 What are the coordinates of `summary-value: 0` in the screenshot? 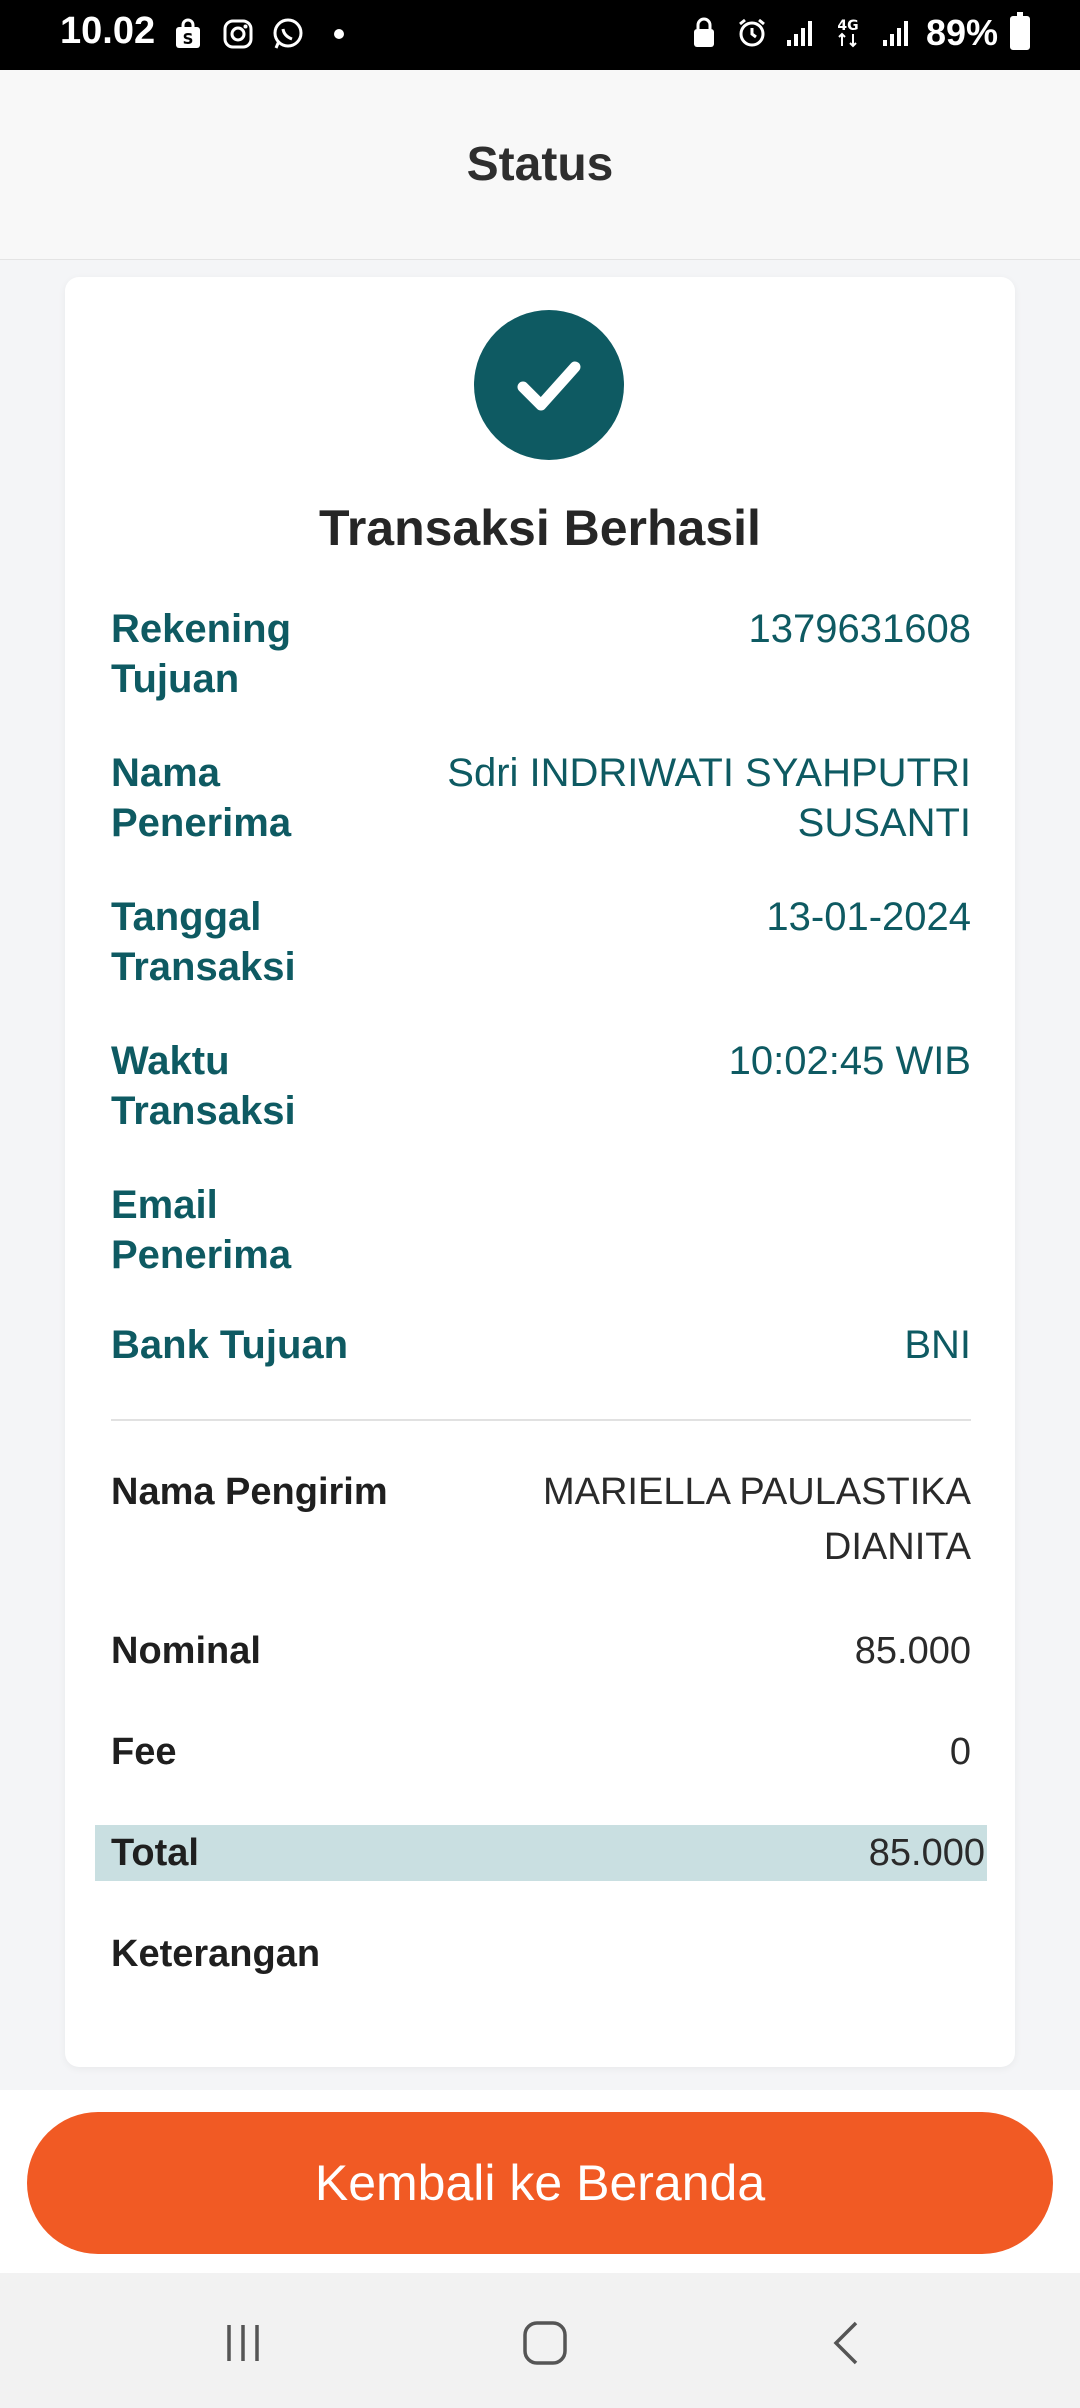 It's located at (960, 1752).